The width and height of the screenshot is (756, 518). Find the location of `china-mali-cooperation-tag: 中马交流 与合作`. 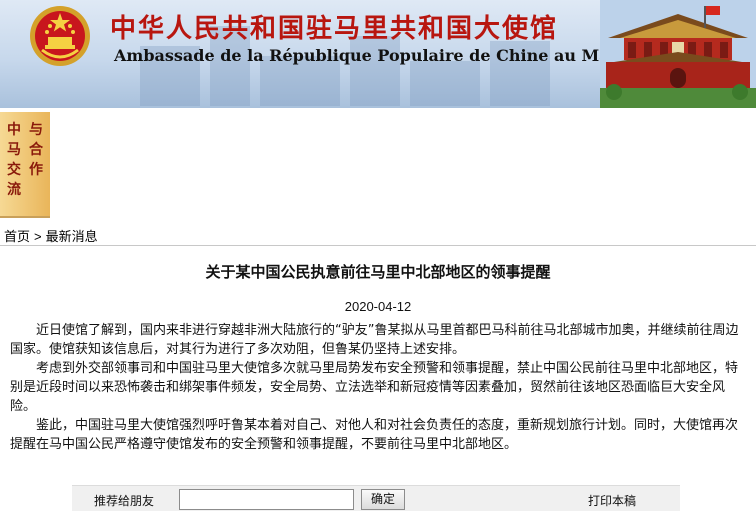

china-mali-cooperation-tag: 中马交流 与合作 is located at coordinates (25, 164).